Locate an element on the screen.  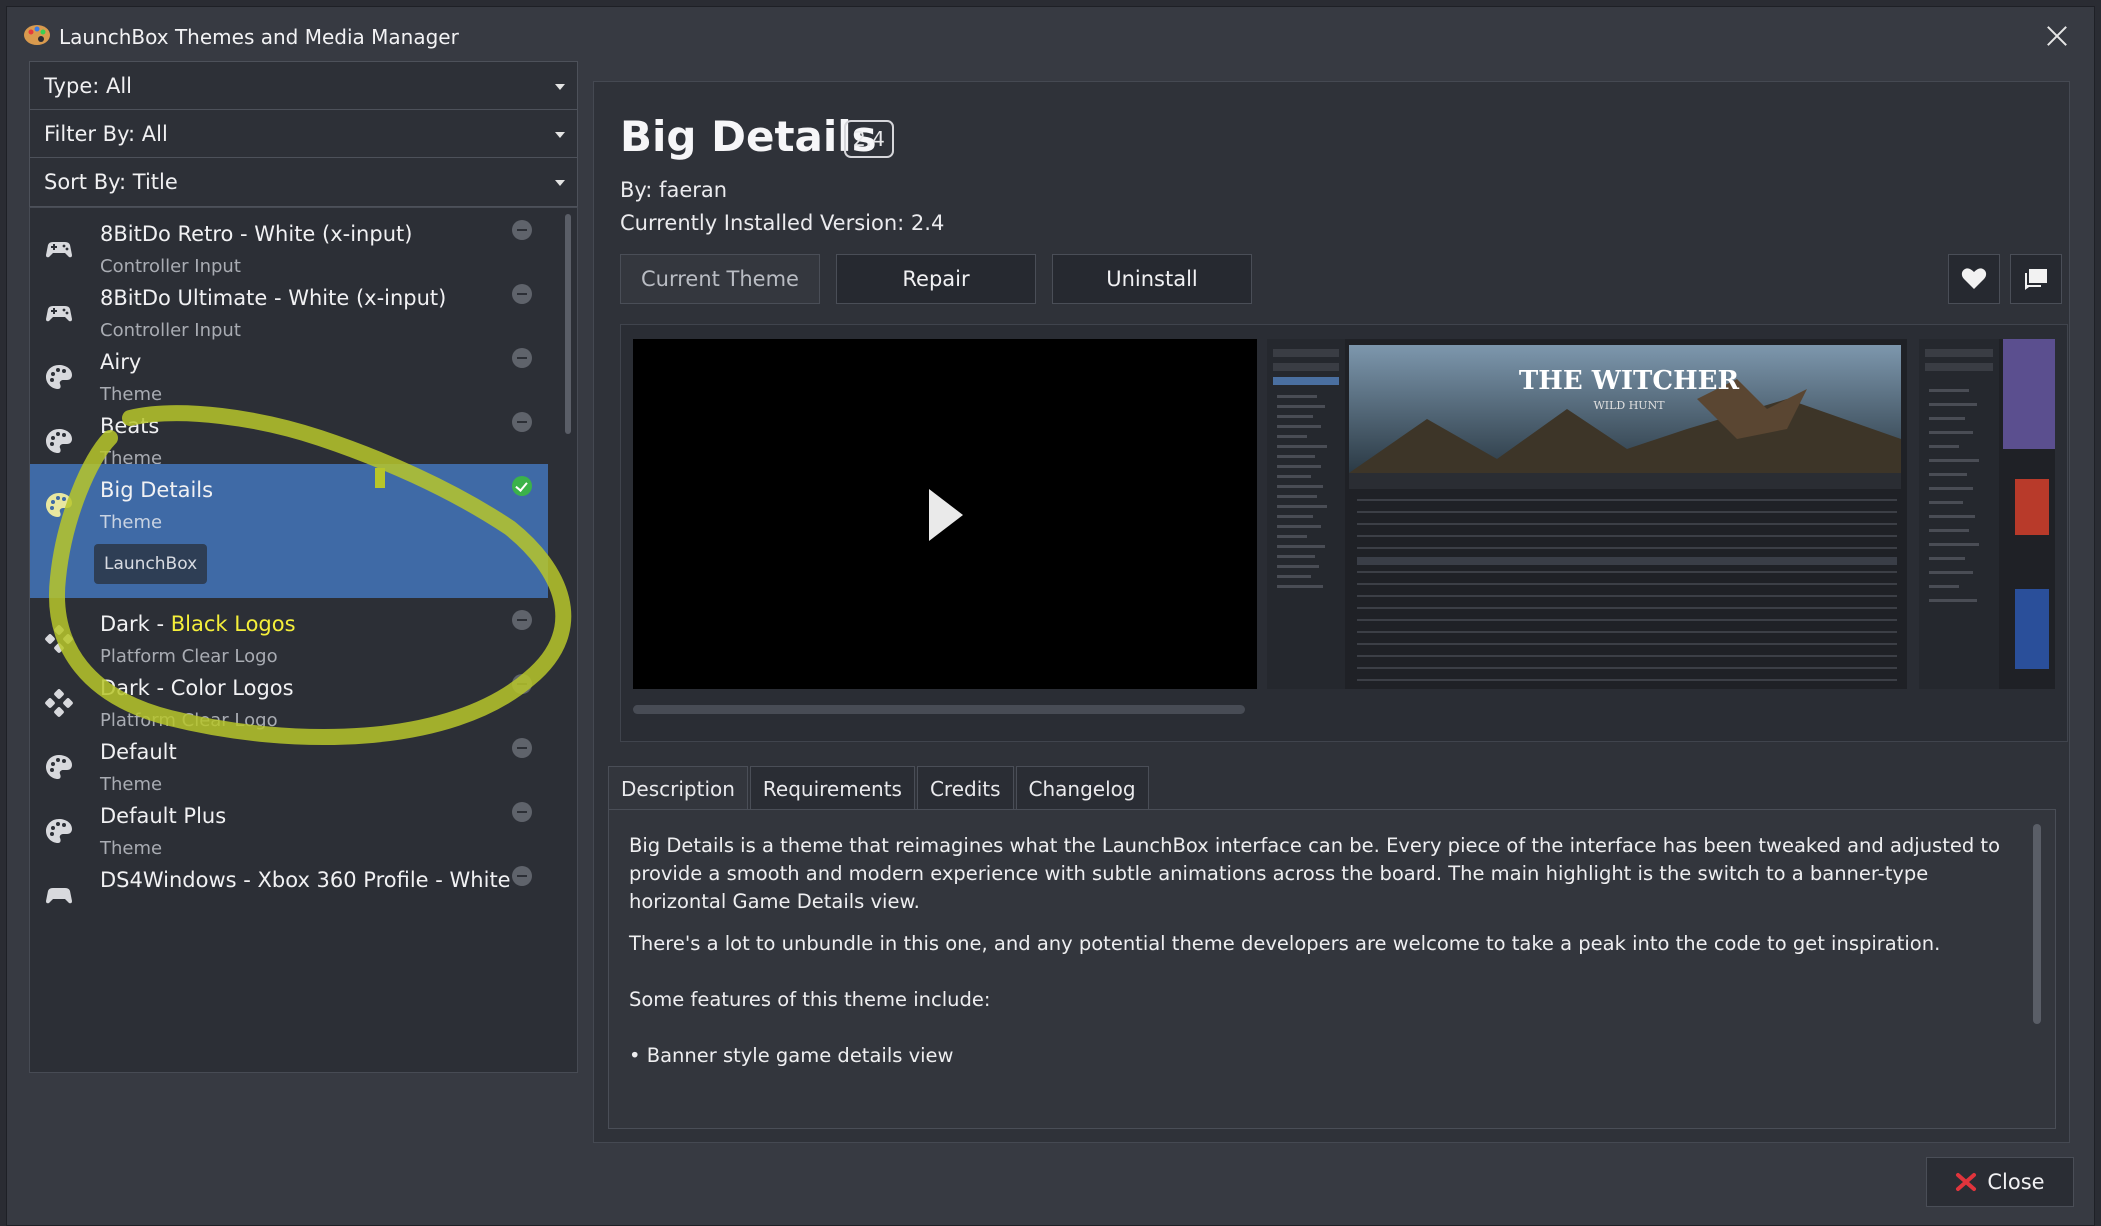
item-name: Dark - Color Logos is located at coordinates (197, 688).